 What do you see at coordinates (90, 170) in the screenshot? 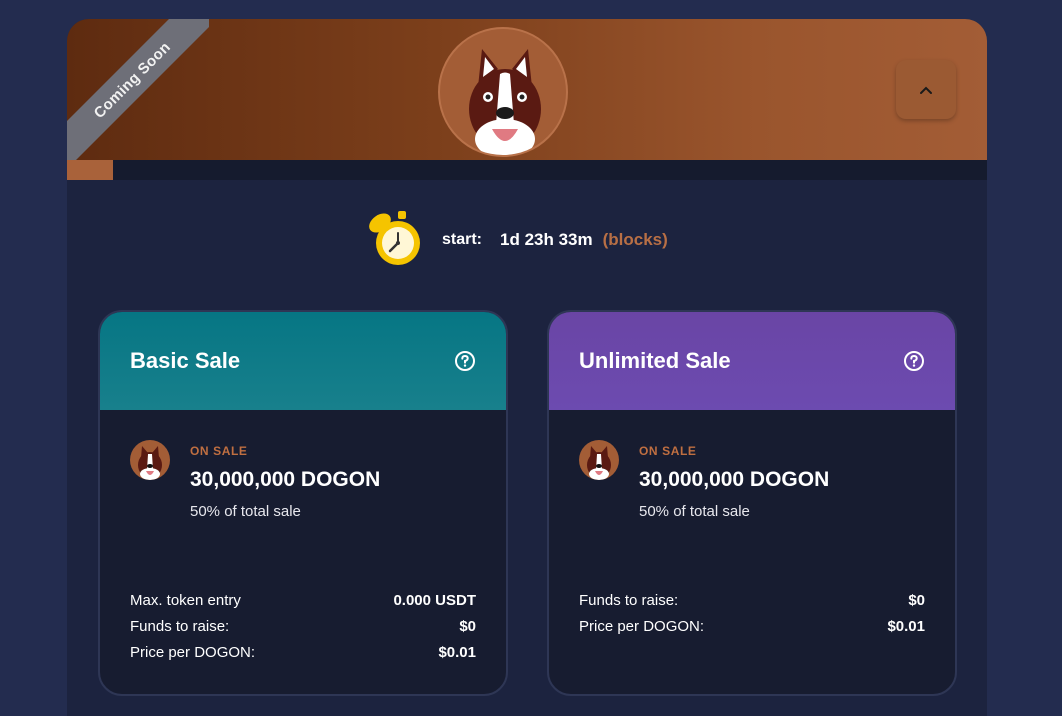
I see `progress-fill` at bounding box center [90, 170].